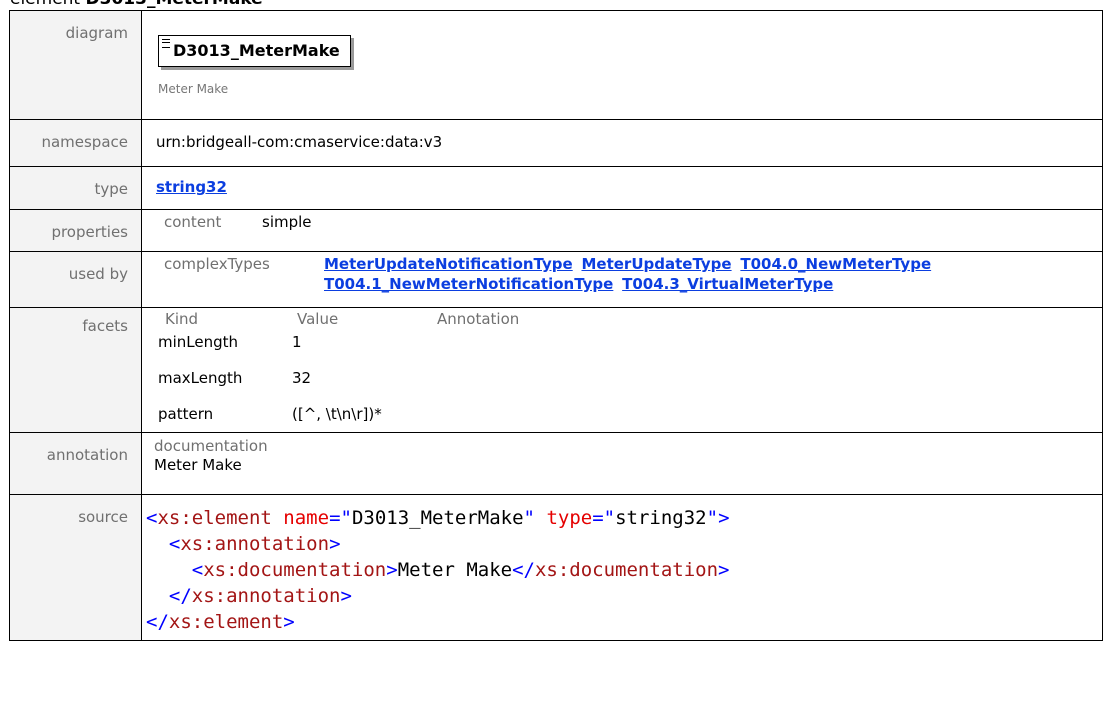  What do you see at coordinates (75, 65) in the screenshot?
I see `diagram-label: diagram` at bounding box center [75, 65].